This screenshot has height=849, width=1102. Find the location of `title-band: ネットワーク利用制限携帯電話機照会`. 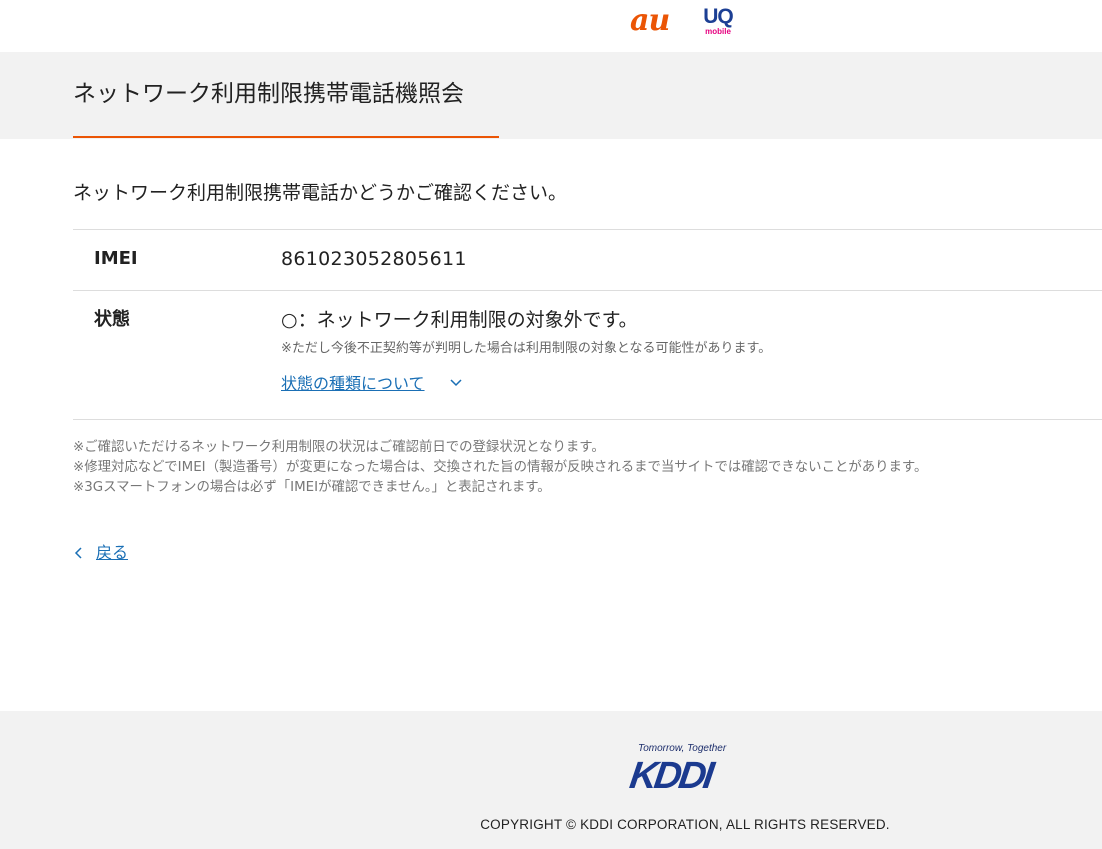

title-band: ネットワーク利用制限携帯電話機照会 is located at coordinates (551, 95).